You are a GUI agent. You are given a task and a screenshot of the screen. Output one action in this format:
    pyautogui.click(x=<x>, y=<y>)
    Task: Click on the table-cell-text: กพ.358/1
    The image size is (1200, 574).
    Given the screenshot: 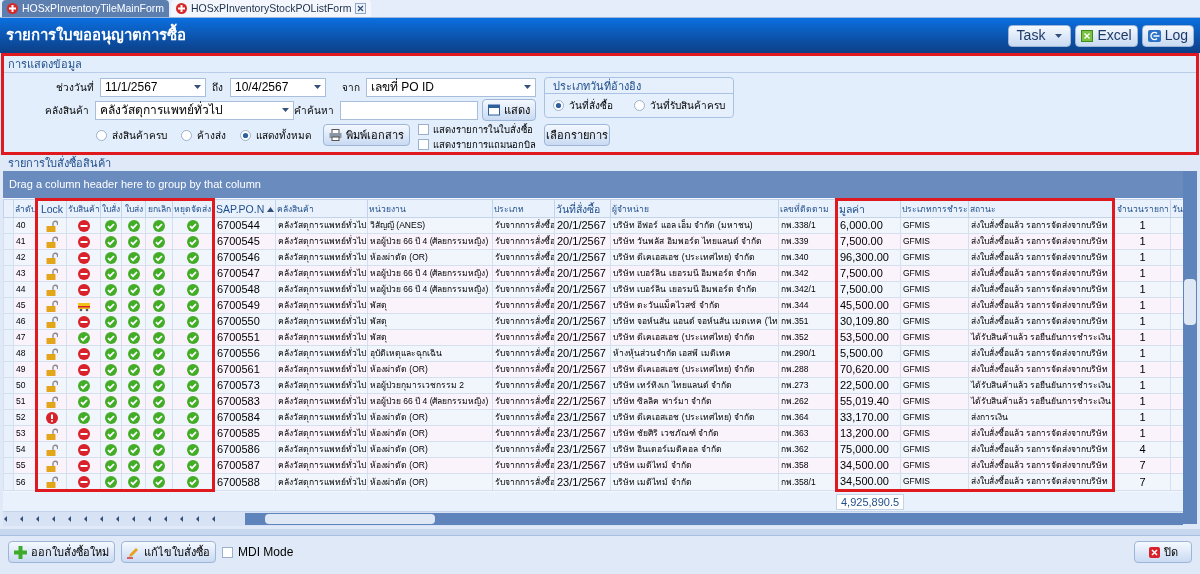 What is the action you would take?
    pyautogui.click(x=798, y=482)
    